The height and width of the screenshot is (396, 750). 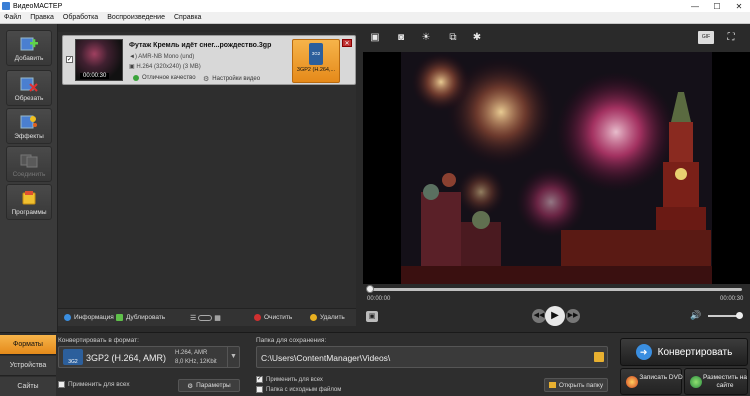 I want to click on open-folder-button: Открыть папку, so click(x=576, y=385).